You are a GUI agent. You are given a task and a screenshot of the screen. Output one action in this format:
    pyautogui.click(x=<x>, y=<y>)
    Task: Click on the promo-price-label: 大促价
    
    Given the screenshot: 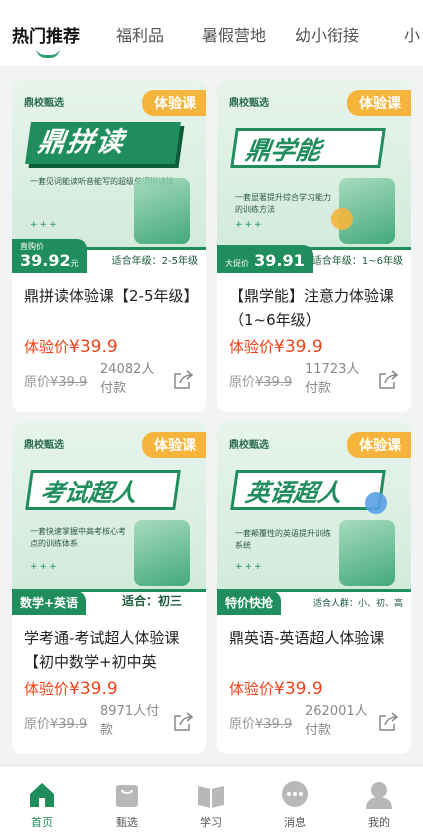 What is the action you would take?
    pyautogui.click(x=237, y=263)
    